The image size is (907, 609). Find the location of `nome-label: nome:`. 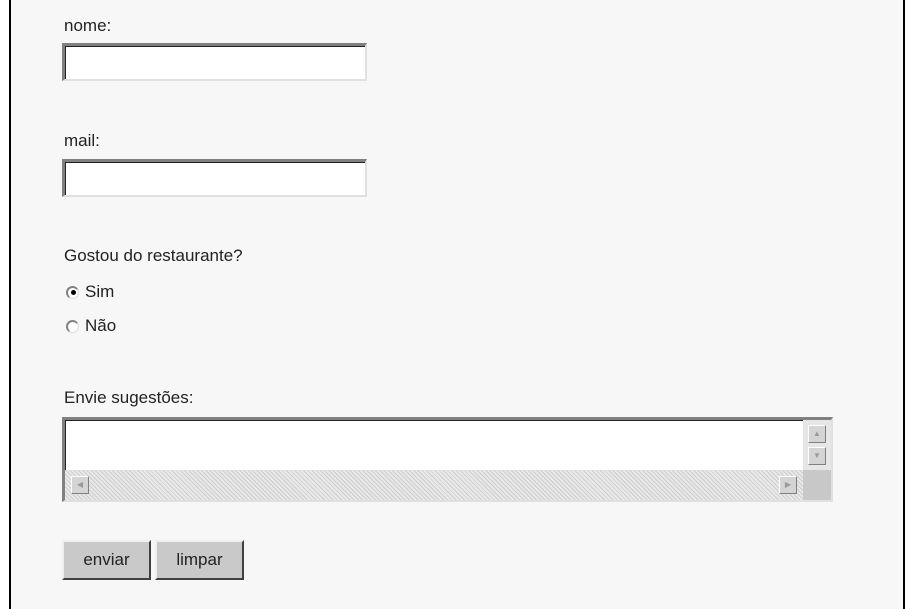

nome-label: nome: is located at coordinates (88, 25).